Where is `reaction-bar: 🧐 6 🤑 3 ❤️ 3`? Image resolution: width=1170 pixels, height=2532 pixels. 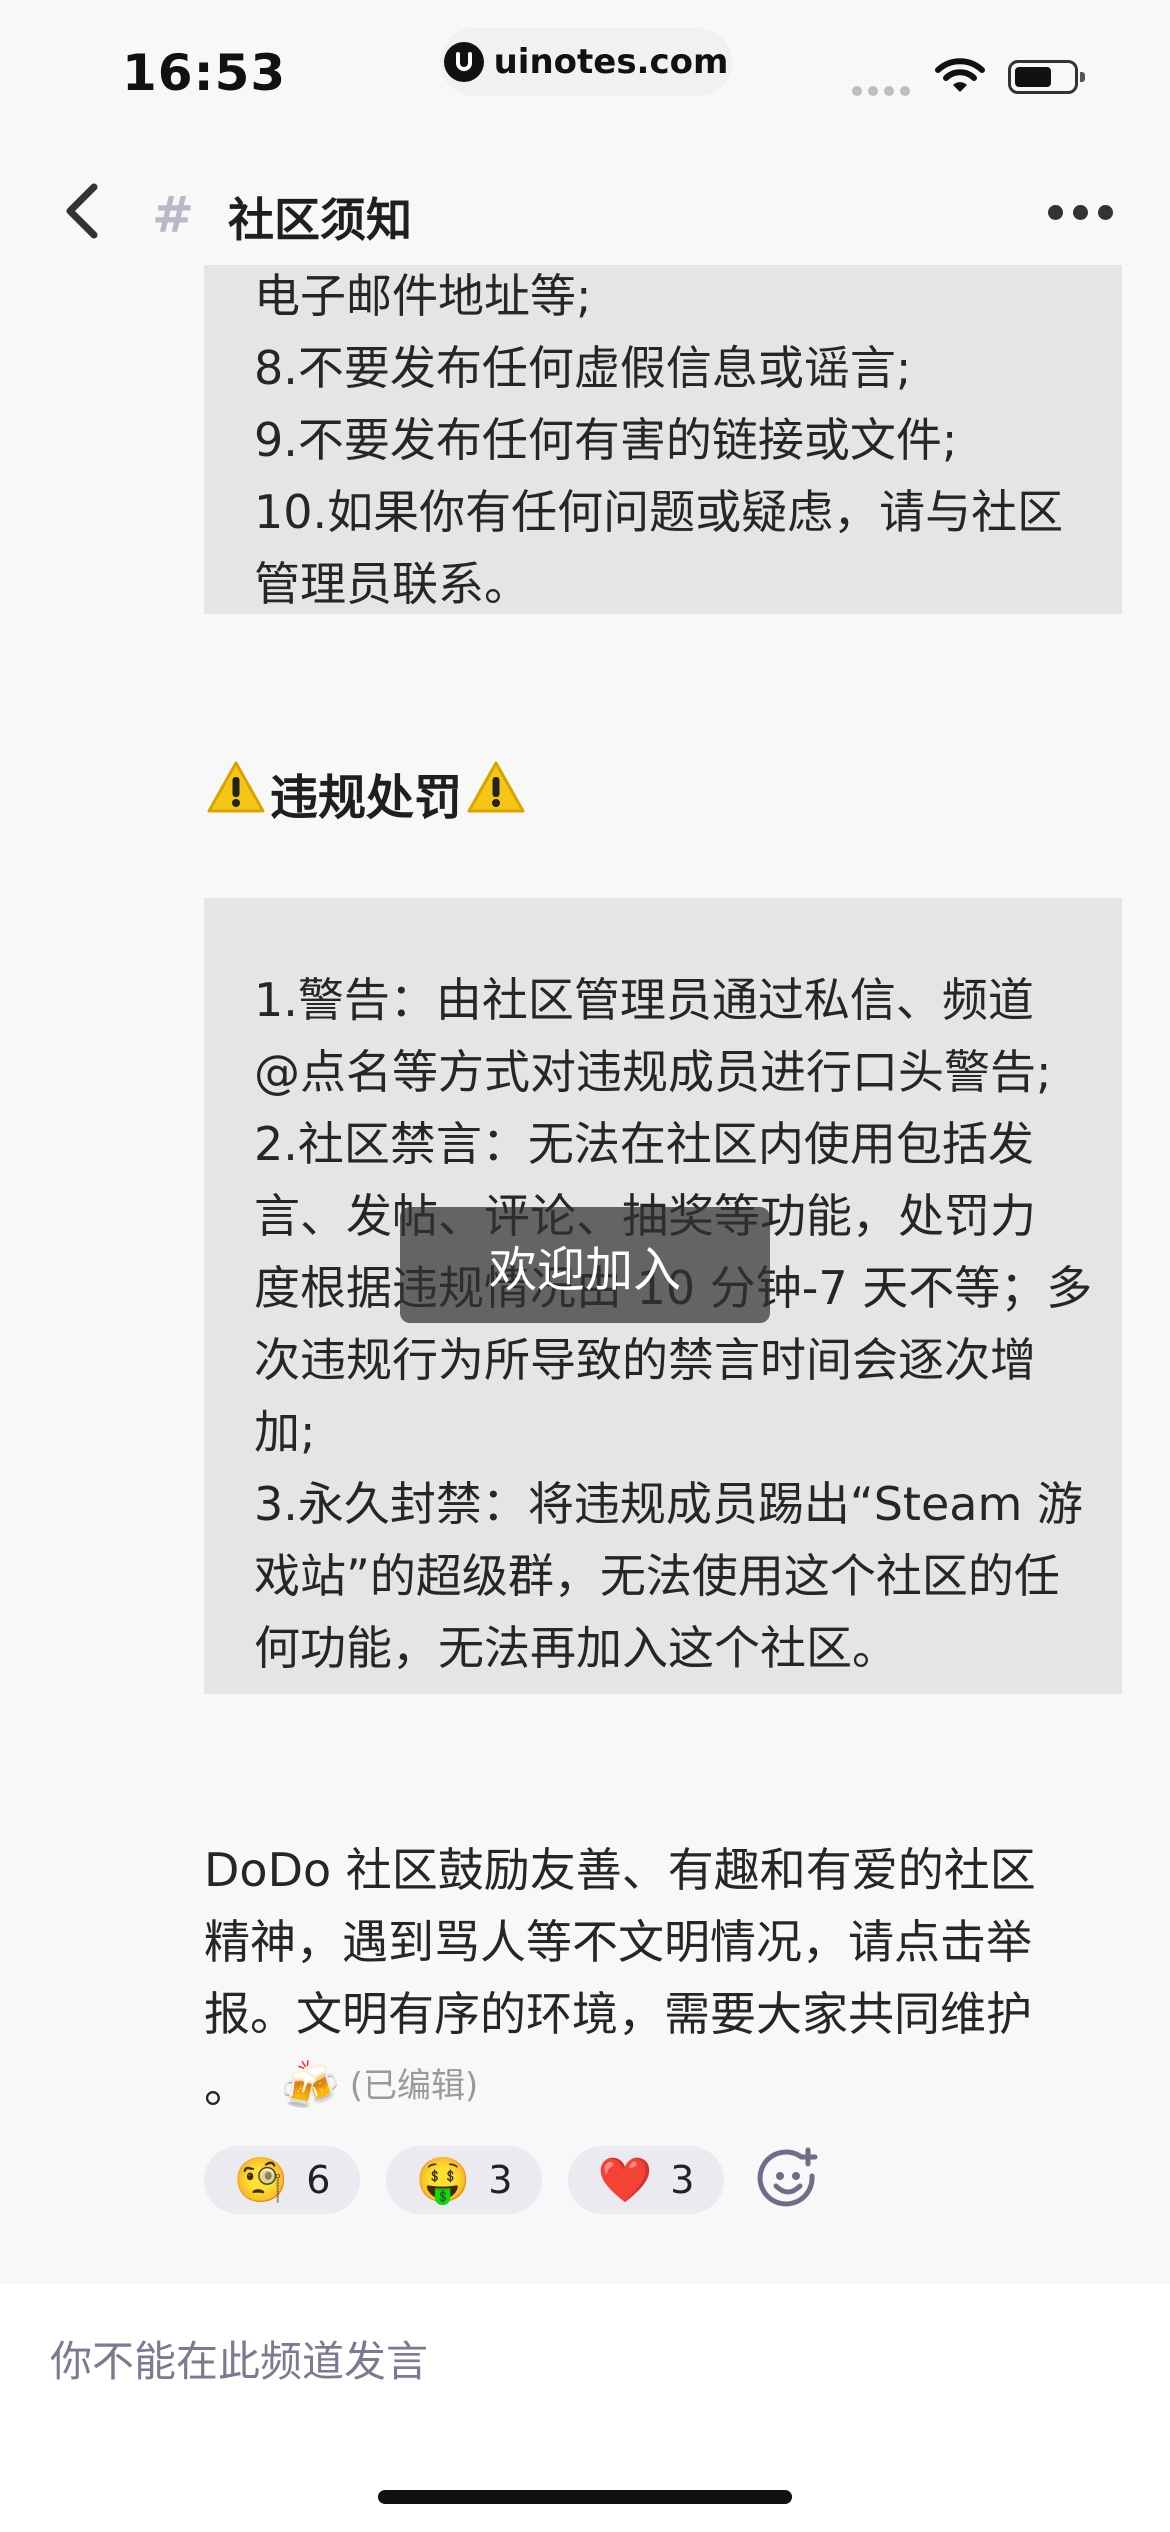 reaction-bar: 🧐 6 🤑 3 ❤️ 3 is located at coordinates (513, 2180).